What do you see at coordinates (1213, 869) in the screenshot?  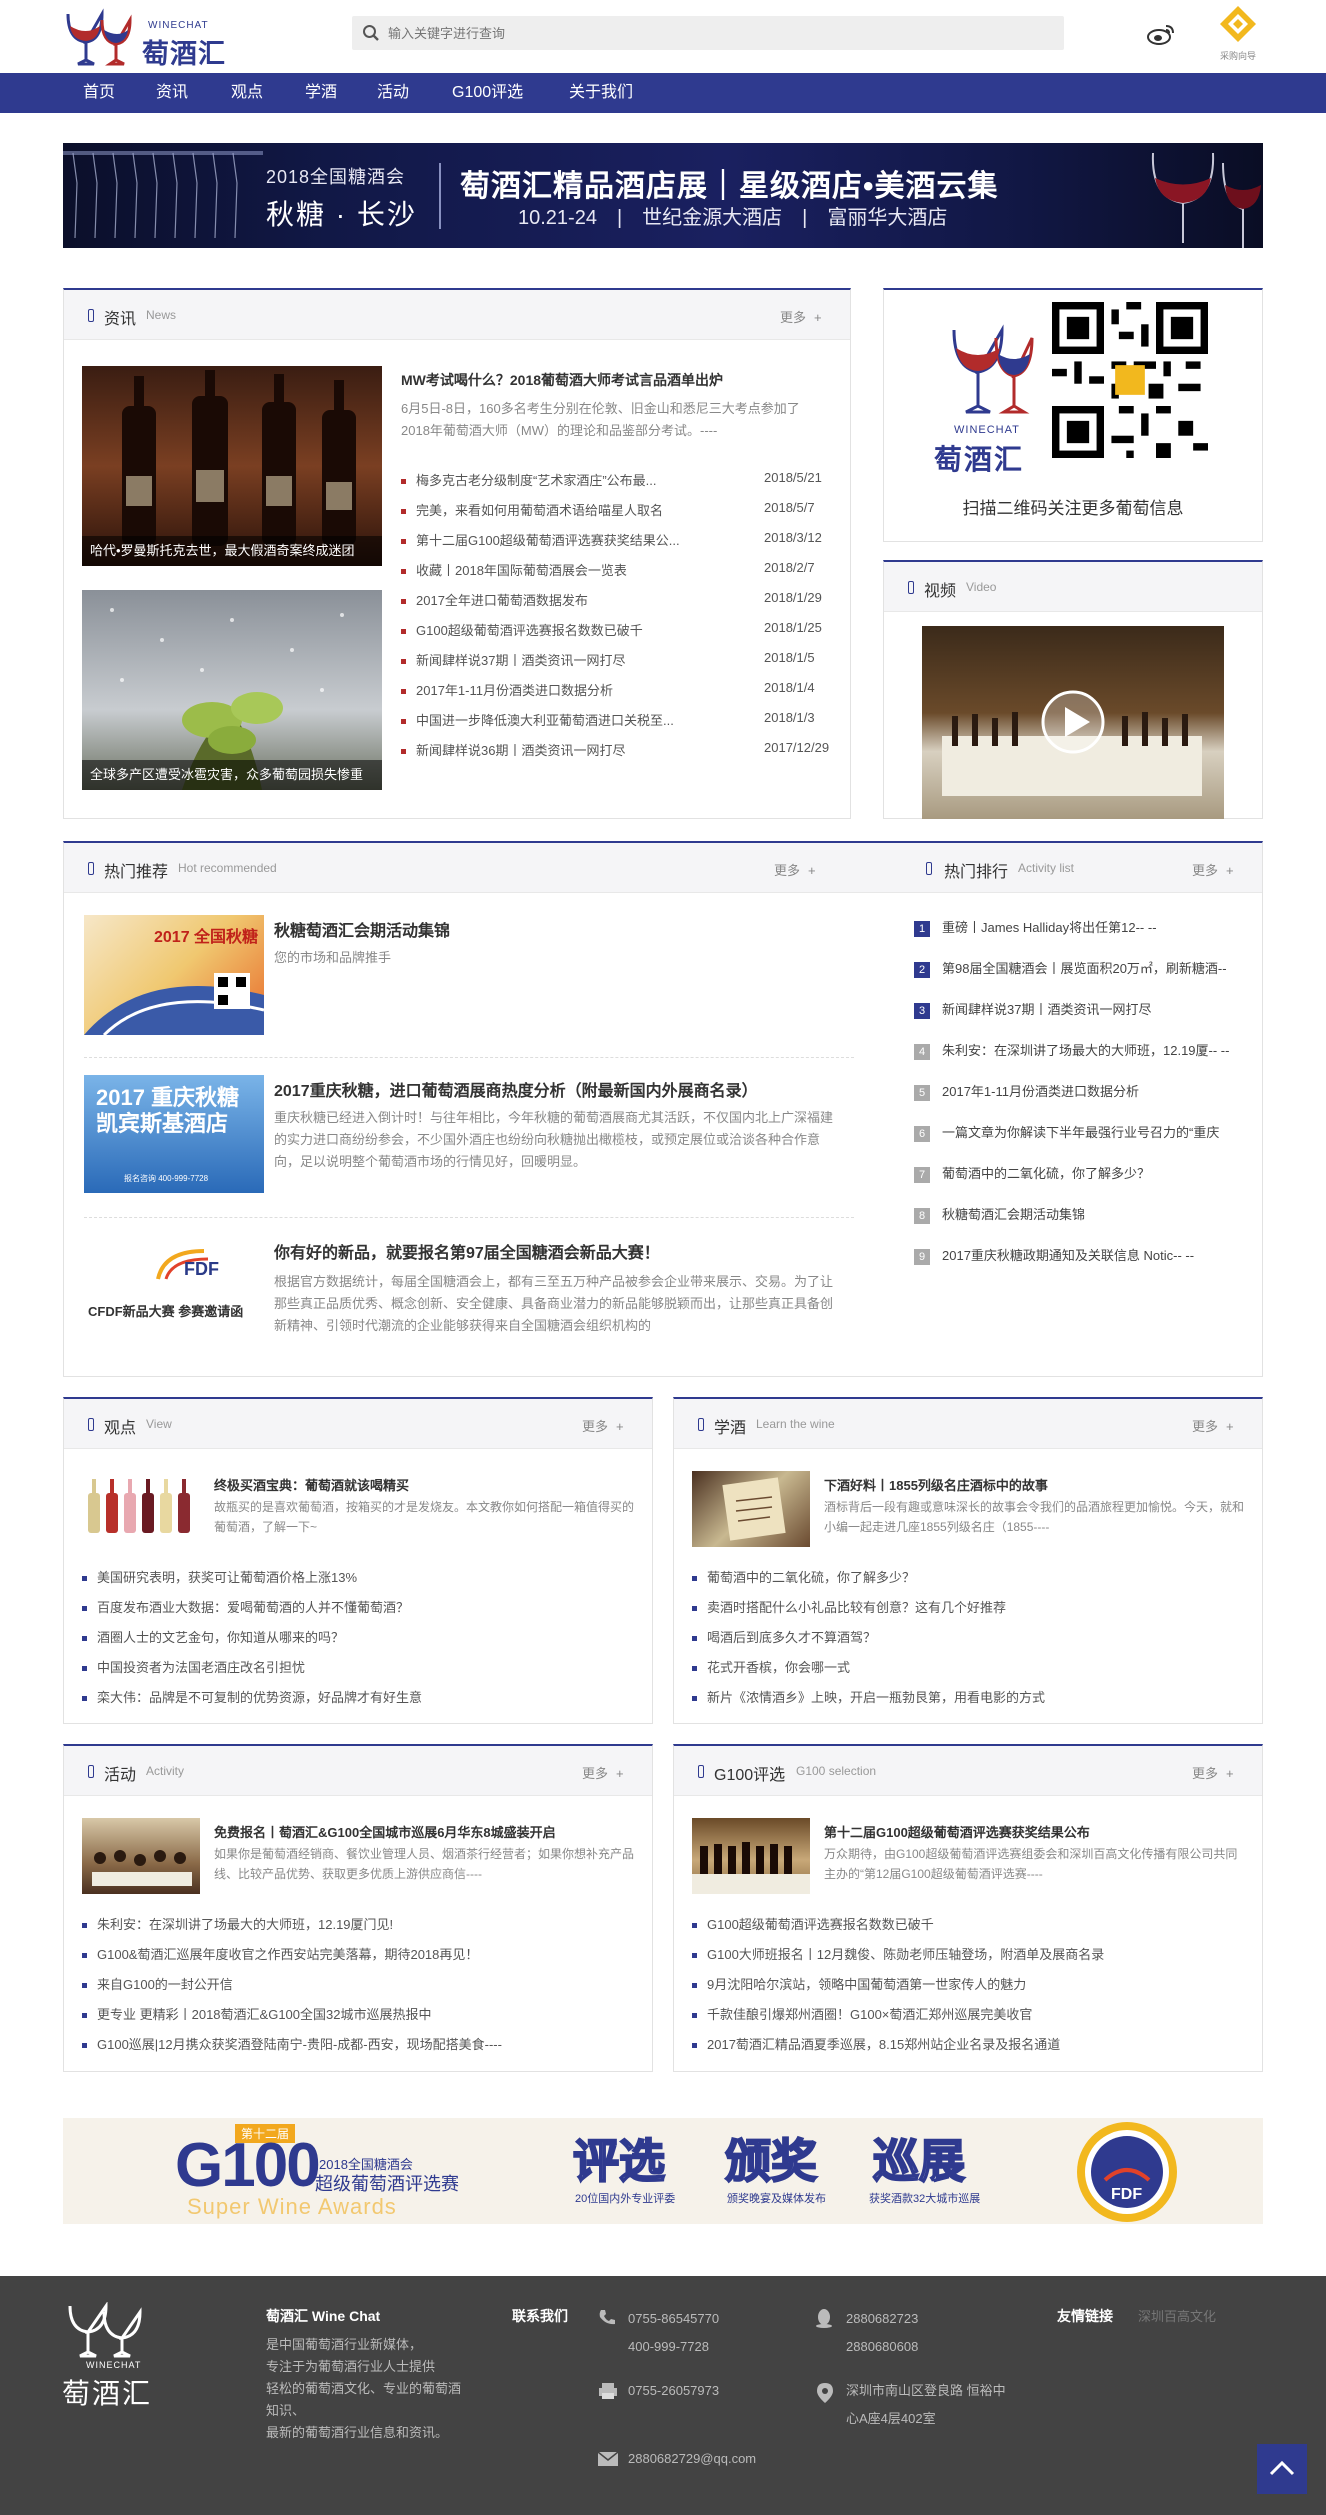 I see `ranking-more-link: 更多 +` at bounding box center [1213, 869].